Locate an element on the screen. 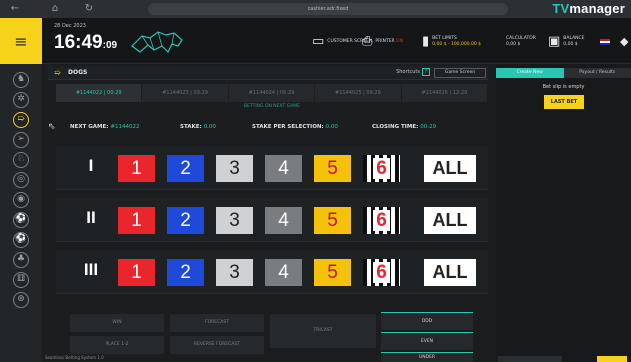 The height and width of the screenshot is (362, 631). brand-manager: manager is located at coordinates (597, 8).